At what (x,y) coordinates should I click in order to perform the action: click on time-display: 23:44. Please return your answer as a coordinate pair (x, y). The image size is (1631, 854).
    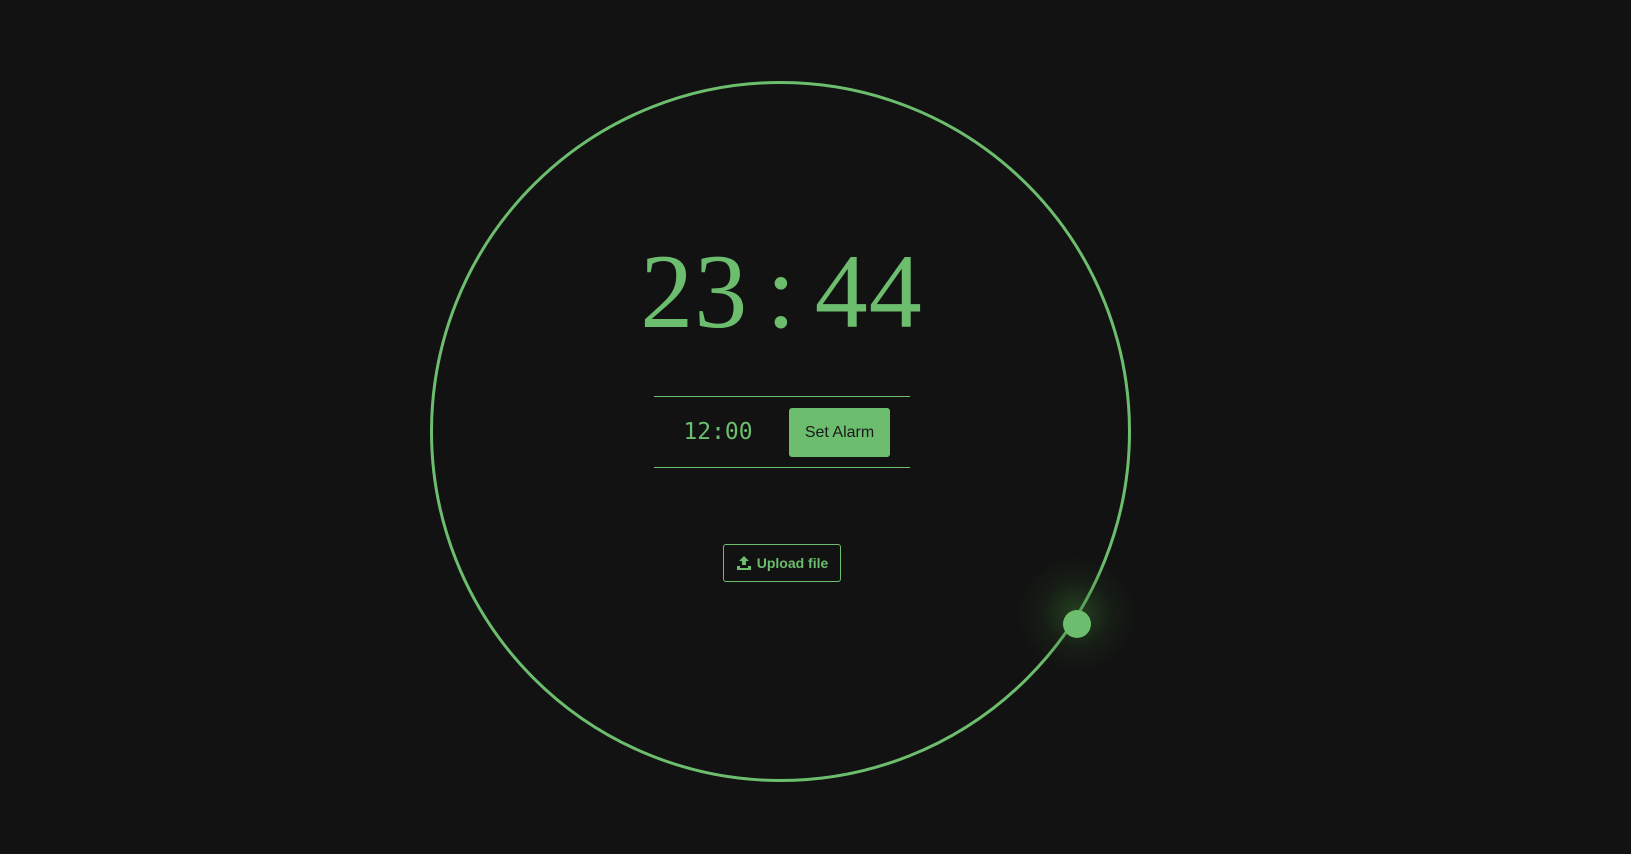
    Looking at the image, I should click on (781, 292).